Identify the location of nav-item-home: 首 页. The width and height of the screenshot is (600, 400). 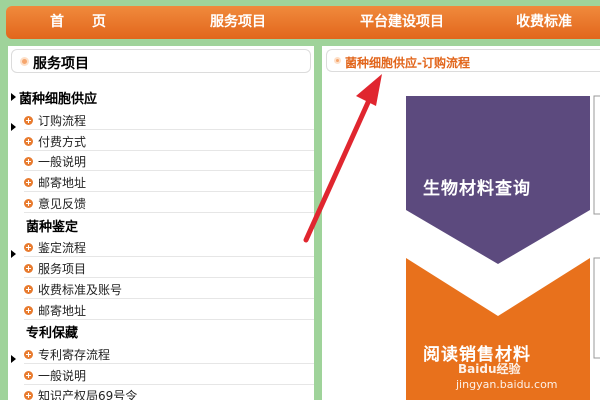
(78, 22).